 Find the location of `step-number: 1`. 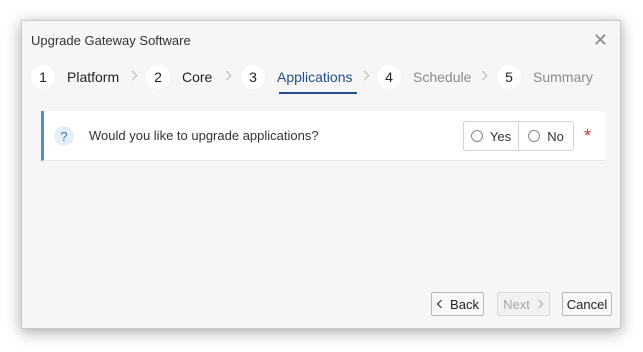

step-number: 1 is located at coordinates (43, 77).